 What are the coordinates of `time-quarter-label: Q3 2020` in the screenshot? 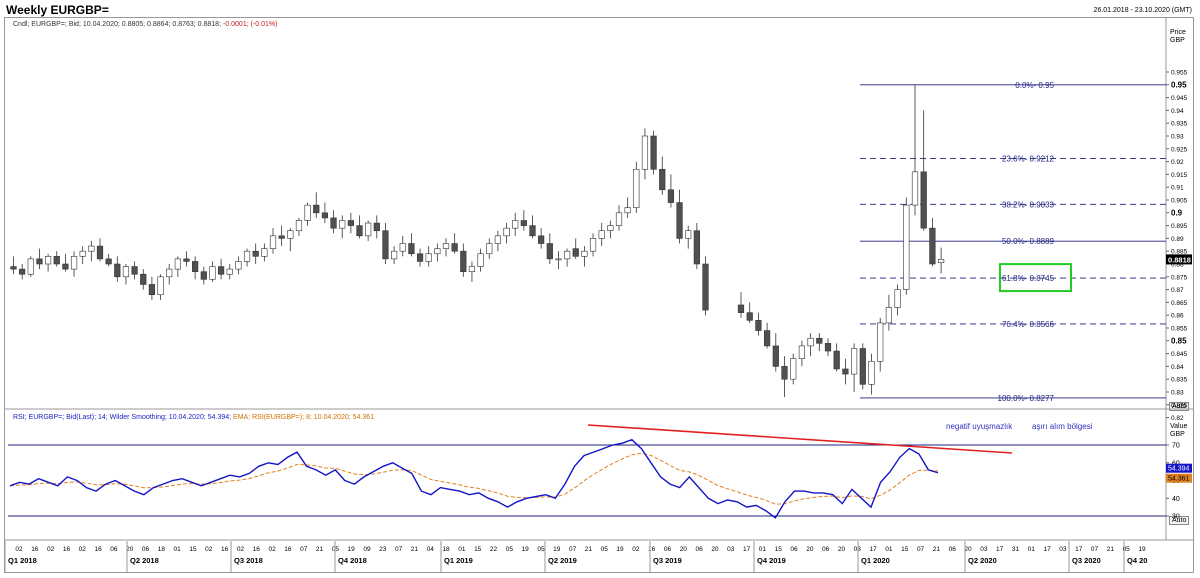 It's located at (1086, 560).